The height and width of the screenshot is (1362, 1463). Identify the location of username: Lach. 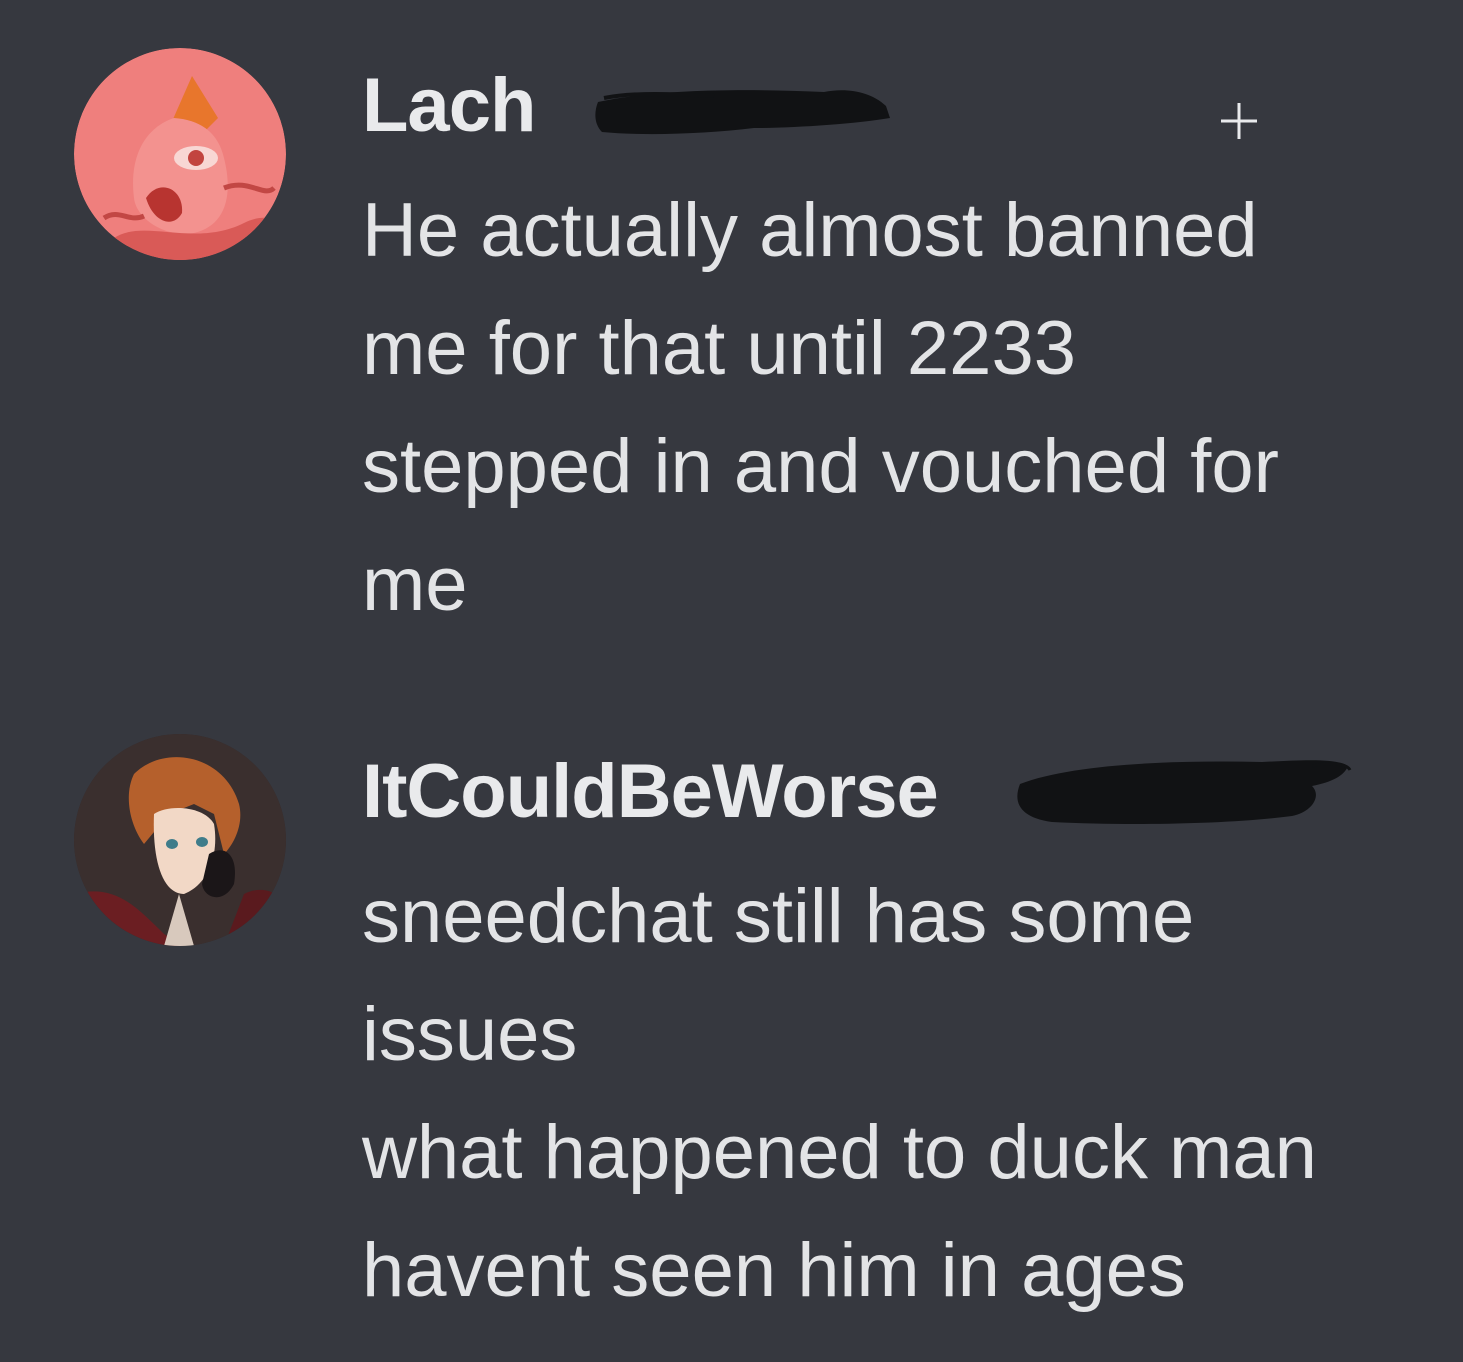
(449, 106).